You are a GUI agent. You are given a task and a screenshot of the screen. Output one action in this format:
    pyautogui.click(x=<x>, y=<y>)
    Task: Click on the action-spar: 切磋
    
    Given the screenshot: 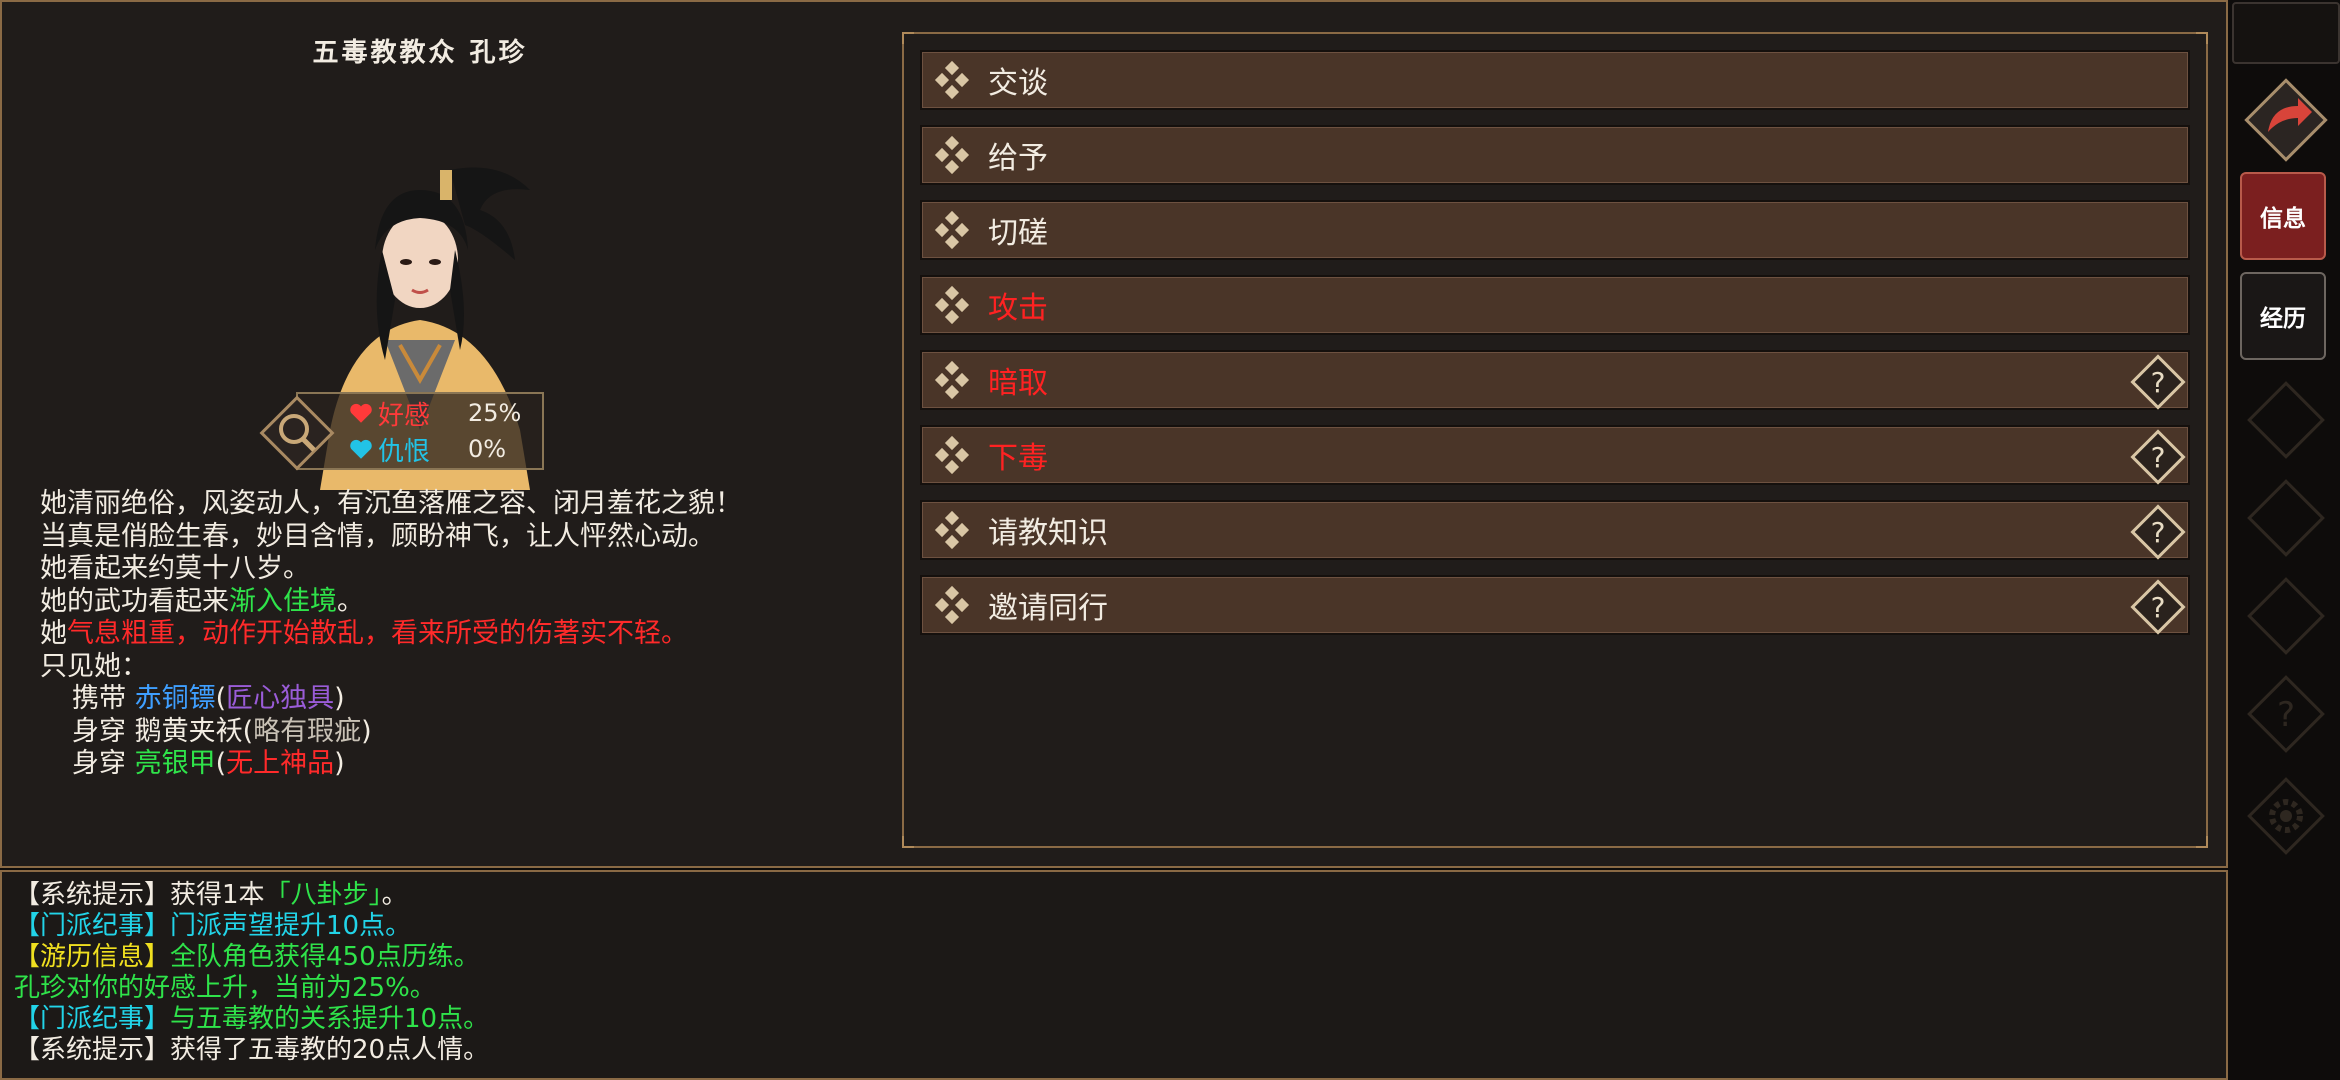 What is the action you would take?
    pyautogui.click(x=1555, y=230)
    